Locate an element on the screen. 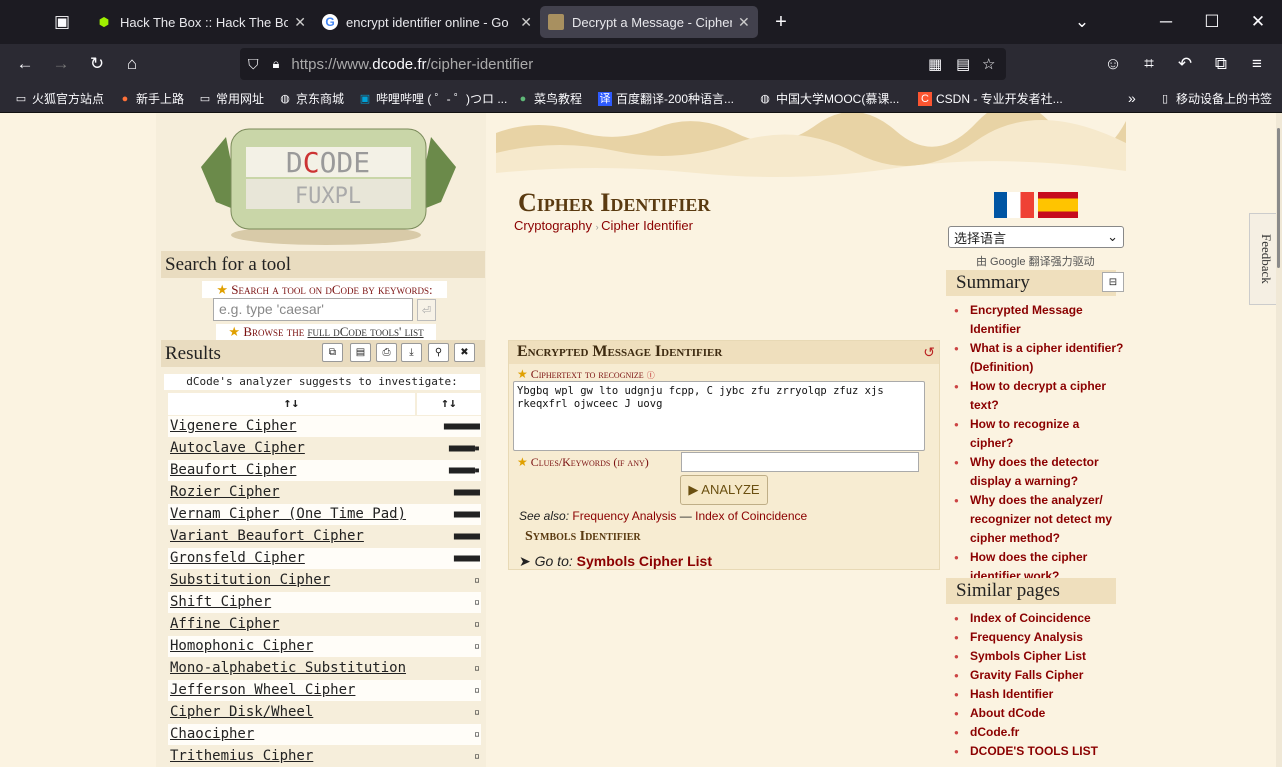  collapse-button: ⊟ is located at coordinates (1113, 282).